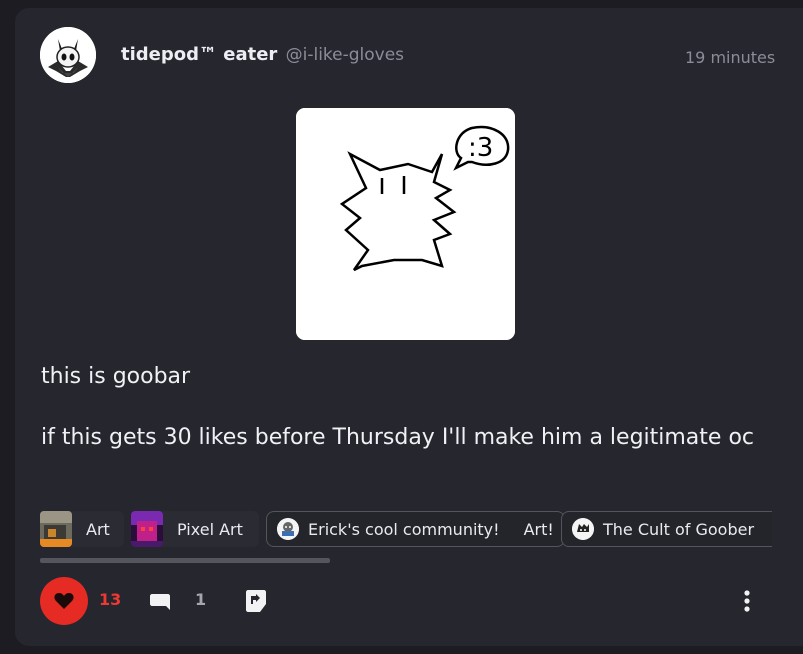  I want to click on community-name: Erick's cool community!, so click(404, 529).